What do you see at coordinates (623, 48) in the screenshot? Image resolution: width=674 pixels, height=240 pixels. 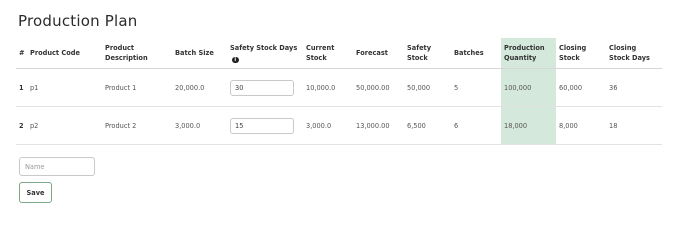 I see `header-closing-stock-days-line1: Closing` at bounding box center [623, 48].